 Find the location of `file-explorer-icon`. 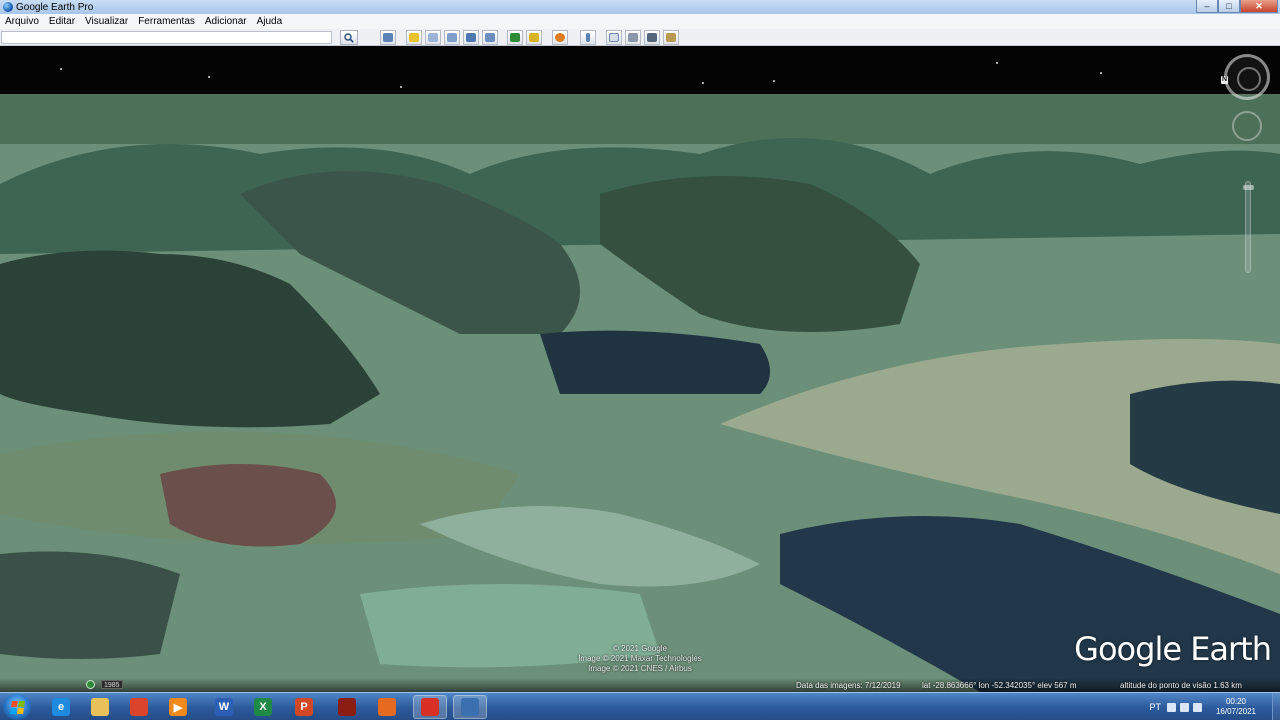

file-explorer-icon is located at coordinates (100, 707).